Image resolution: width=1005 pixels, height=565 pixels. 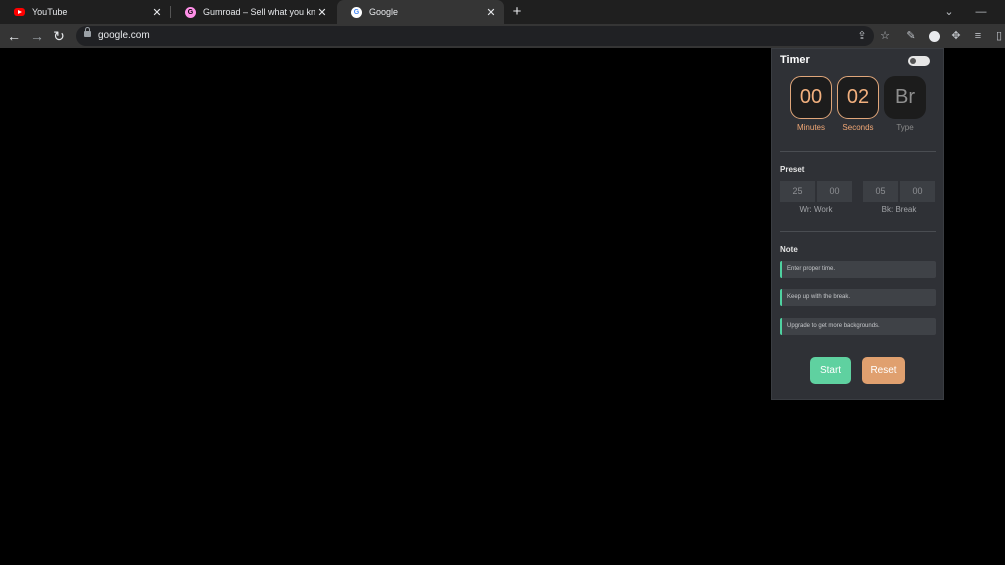 I want to click on minimize-icon: —, so click(x=981, y=12).